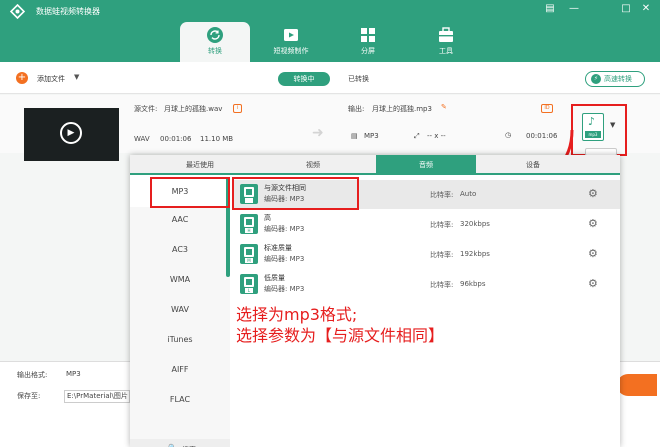 This screenshot has height=447, width=660. I want to click on quality-bitrate: 96kbps, so click(473, 284).